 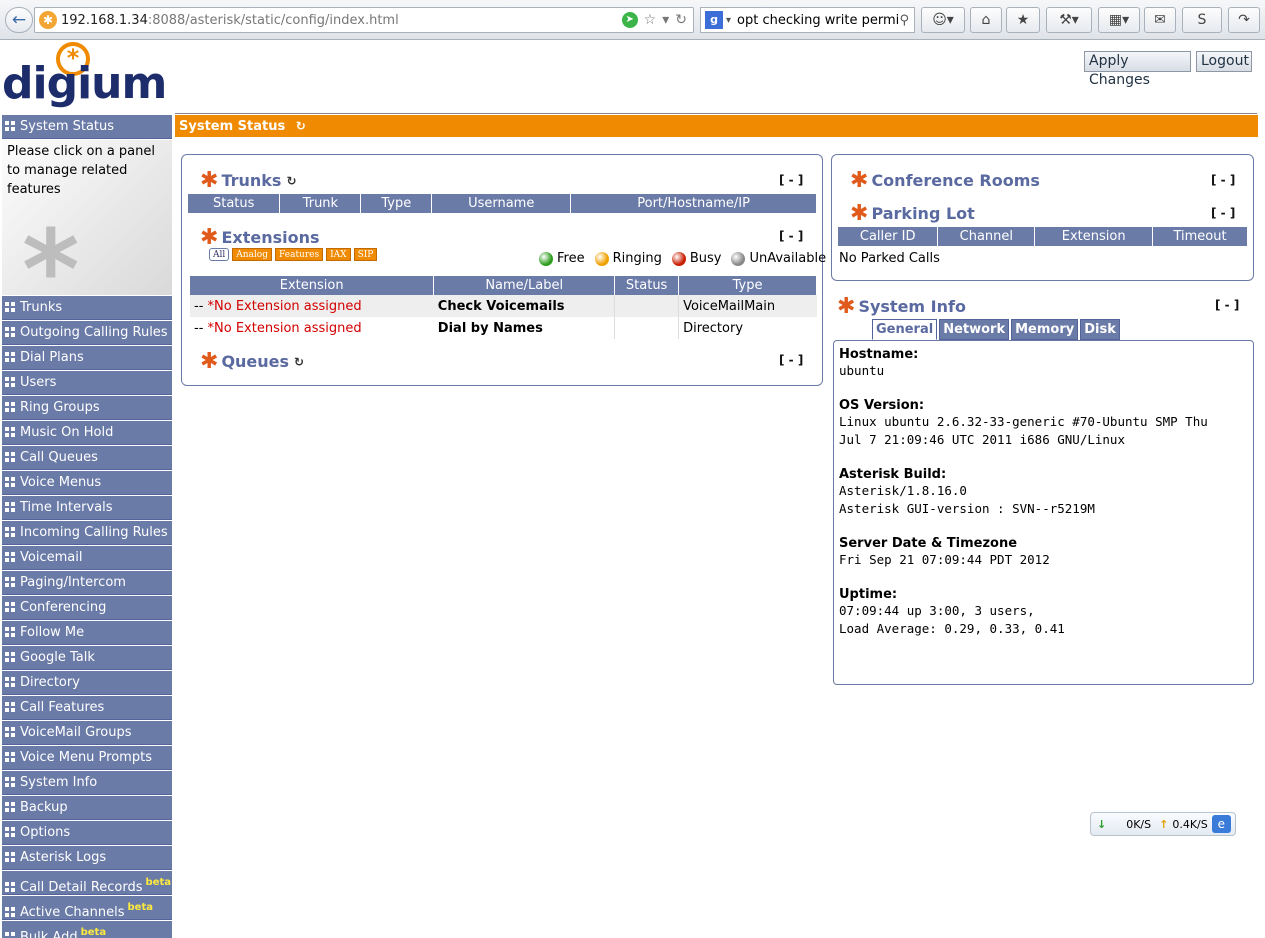 What do you see at coordinates (87, 458) in the screenshot?
I see `sidebar-item-call-queues: Call Queues` at bounding box center [87, 458].